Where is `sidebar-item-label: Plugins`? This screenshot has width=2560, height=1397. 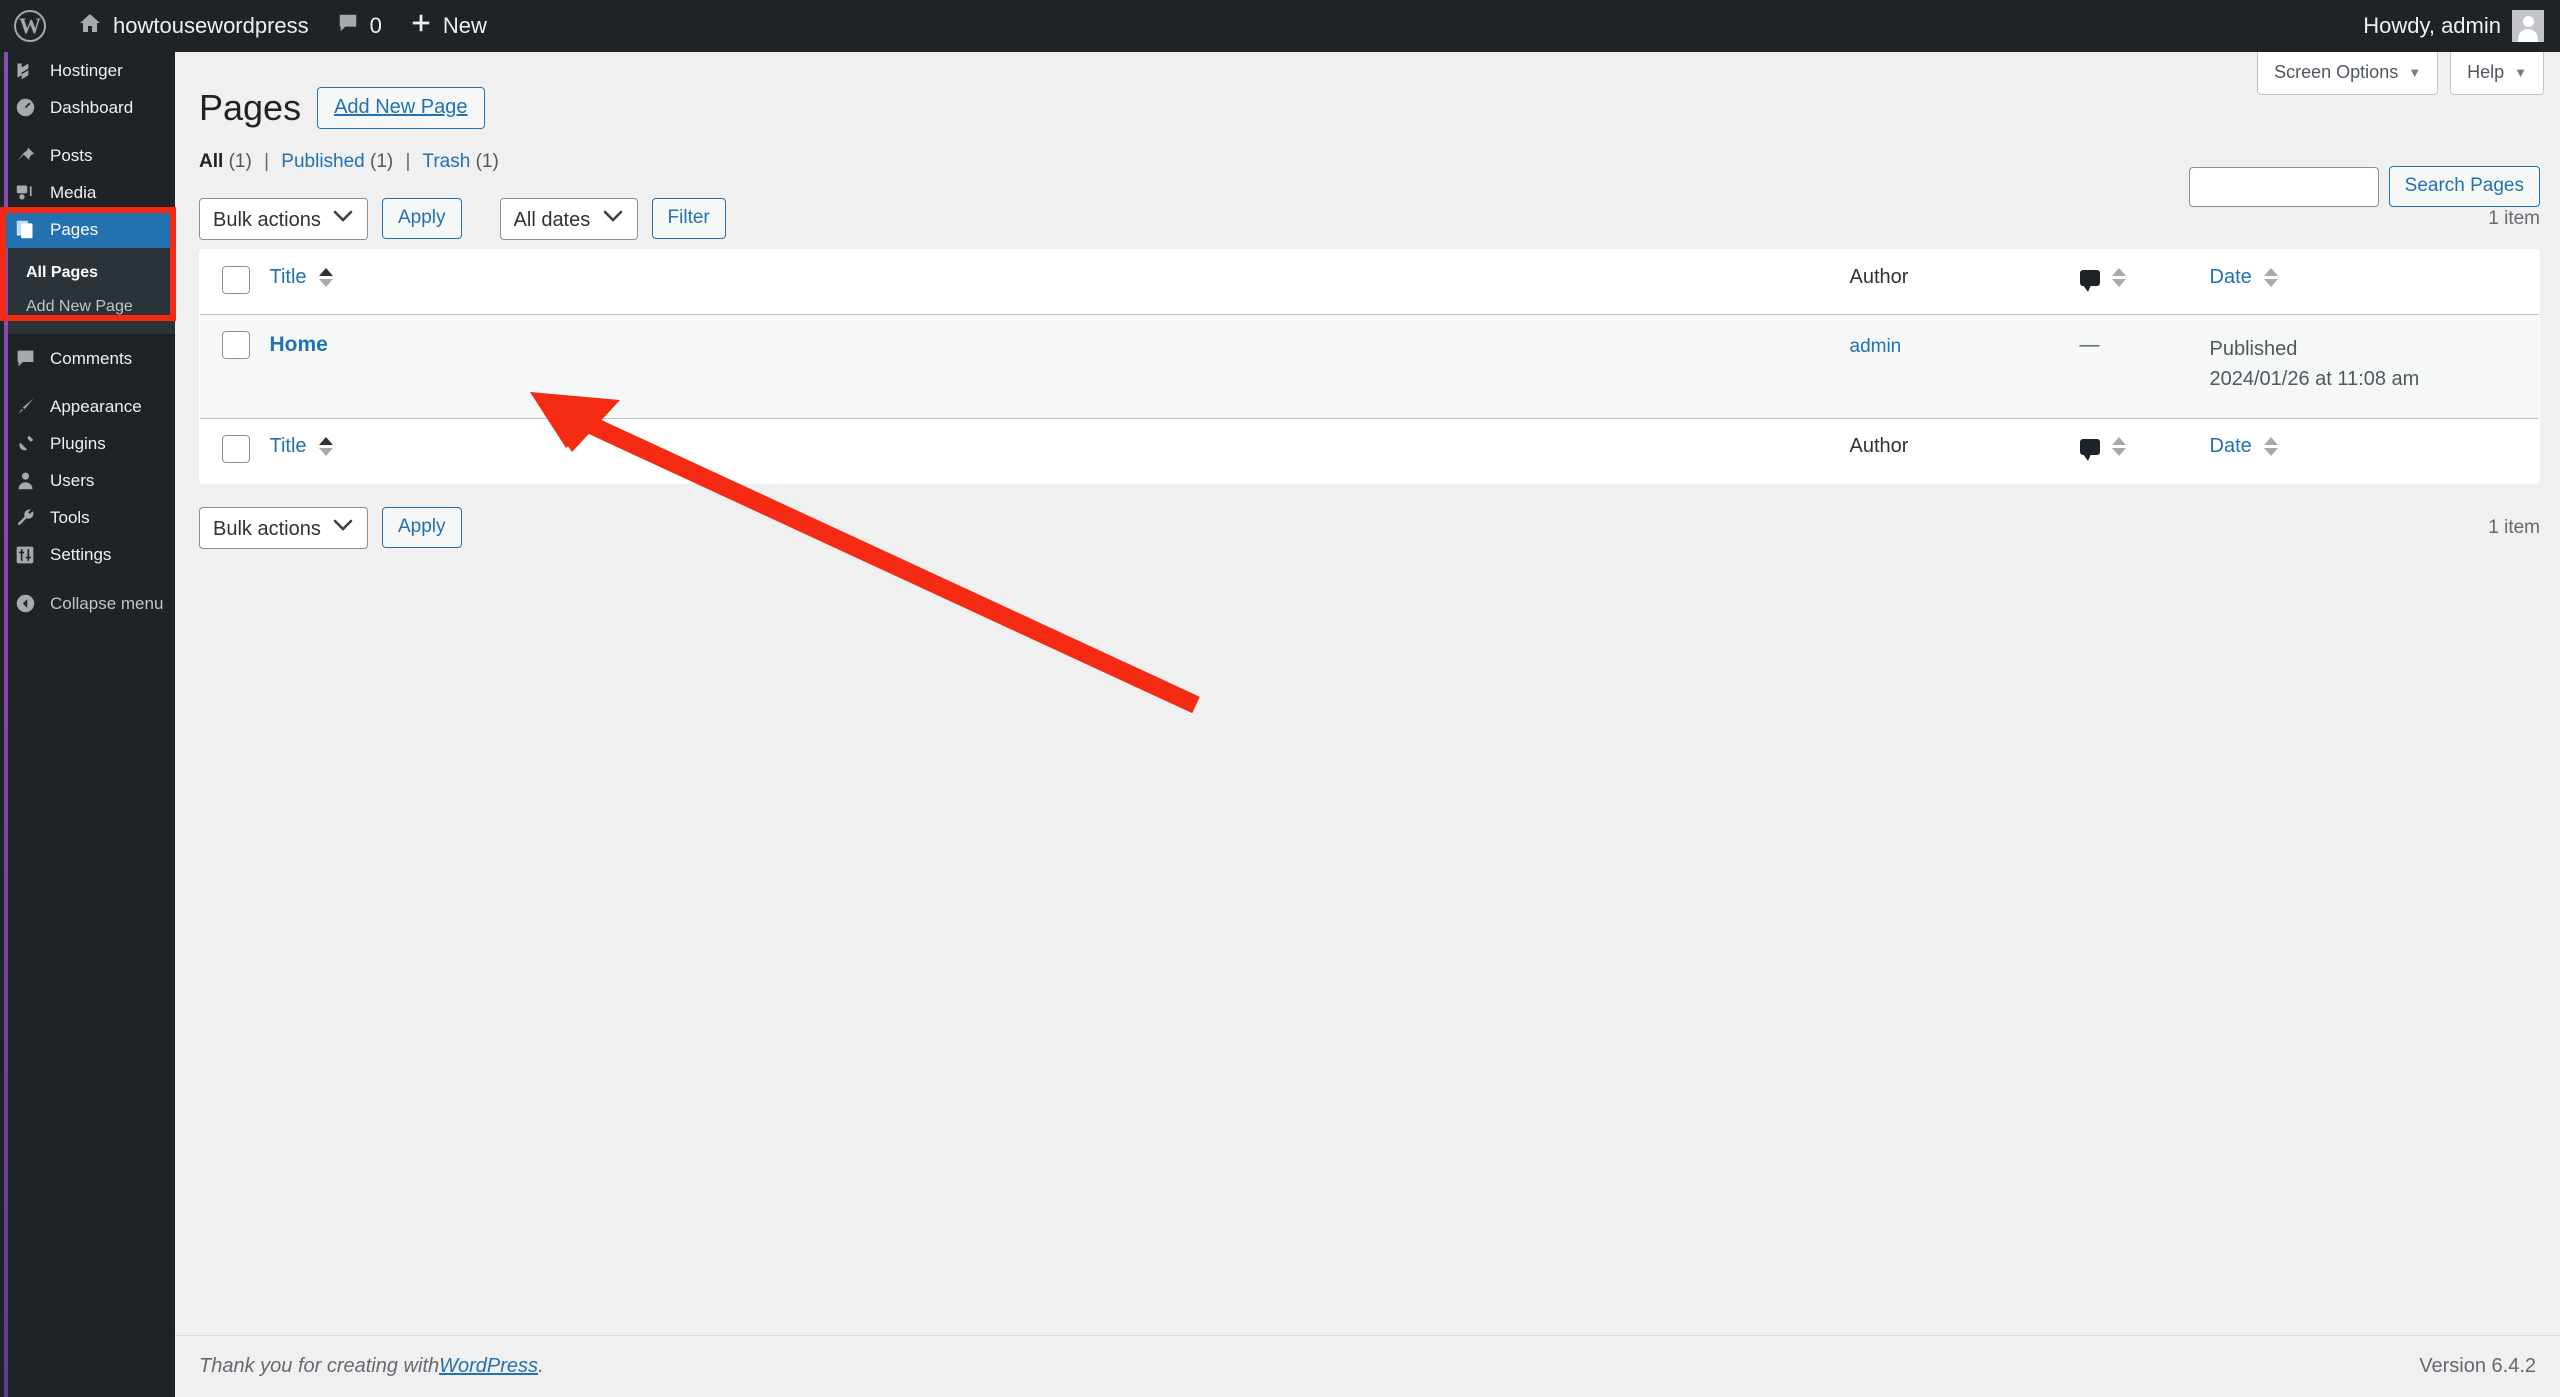
sidebar-item-label: Plugins is located at coordinates (78, 443).